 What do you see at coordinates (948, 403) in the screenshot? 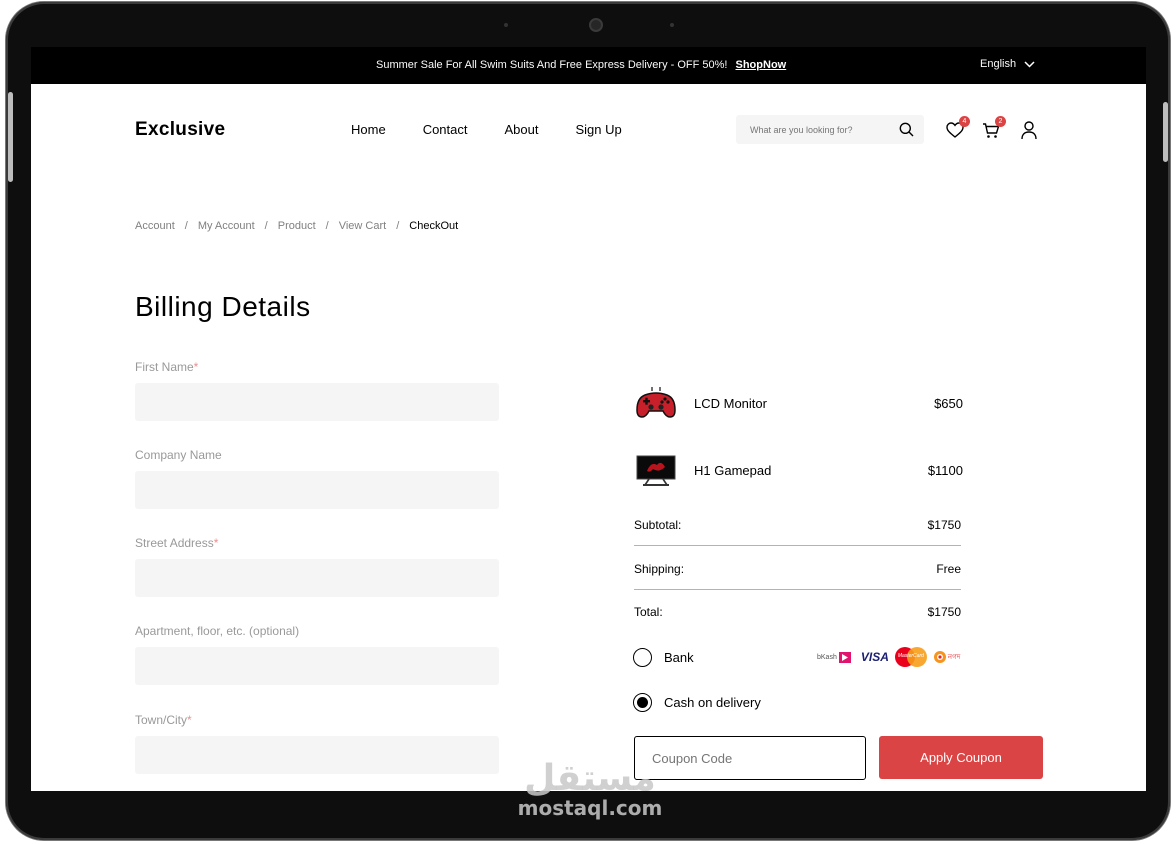
I see `order-item-price: $650` at bounding box center [948, 403].